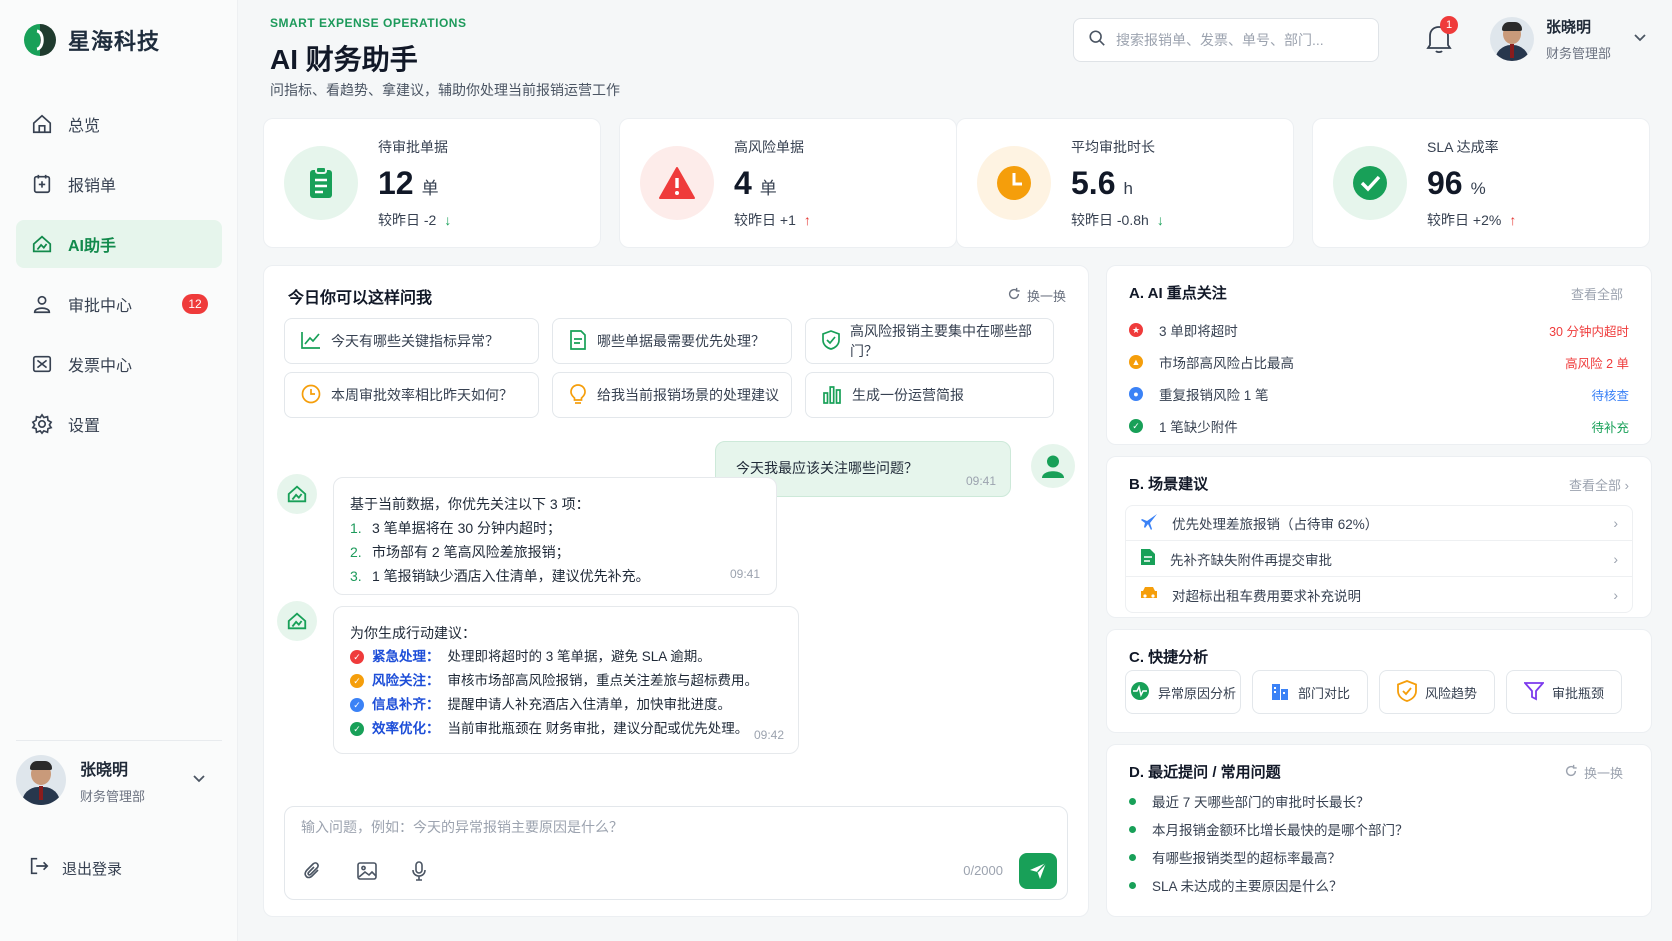 Image resolution: width=1672 pixels, height=941 pixels. I want to click on quick-analysis-panel: C. 快捷分析 异常原因分析 部门对比 风险趋势 审批瓶颈, so click(1379, 681).